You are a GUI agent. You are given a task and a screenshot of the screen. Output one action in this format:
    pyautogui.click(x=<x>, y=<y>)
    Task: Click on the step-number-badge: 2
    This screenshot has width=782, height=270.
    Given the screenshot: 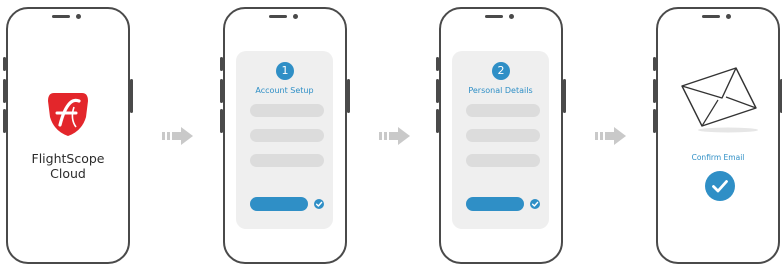 What is the action you would take?
    pyautogui.click(x=501, y=71)
    